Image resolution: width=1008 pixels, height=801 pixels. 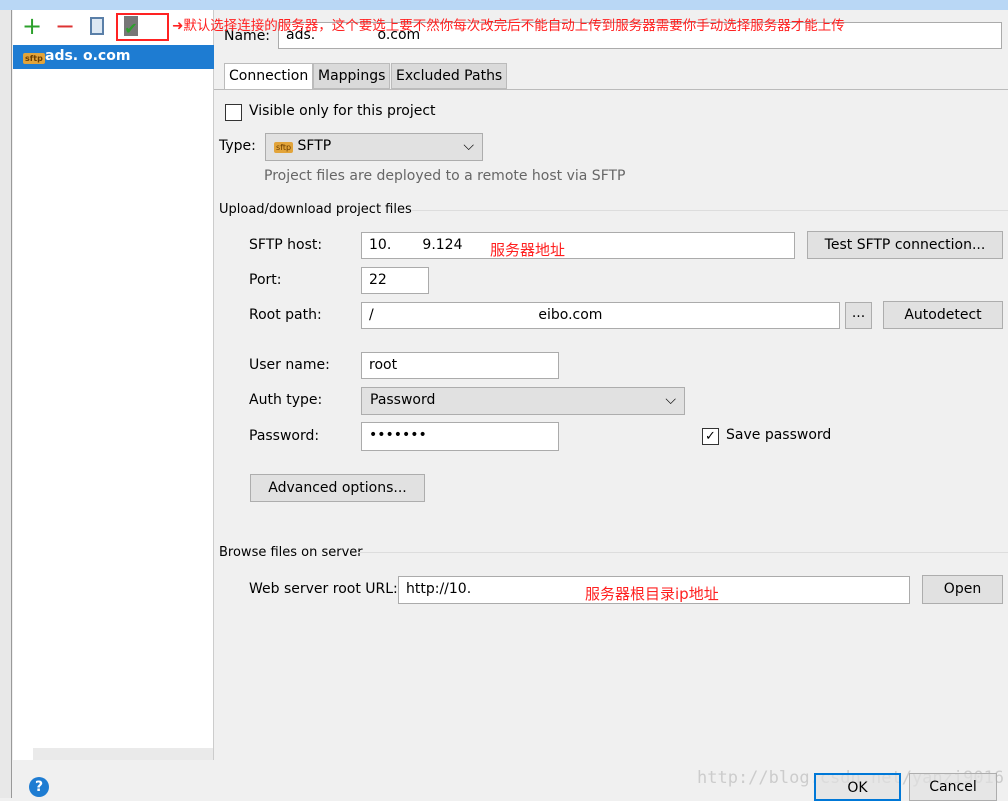 I want to click on save-password-checkbox: ✓, so click(x=710, y=436).